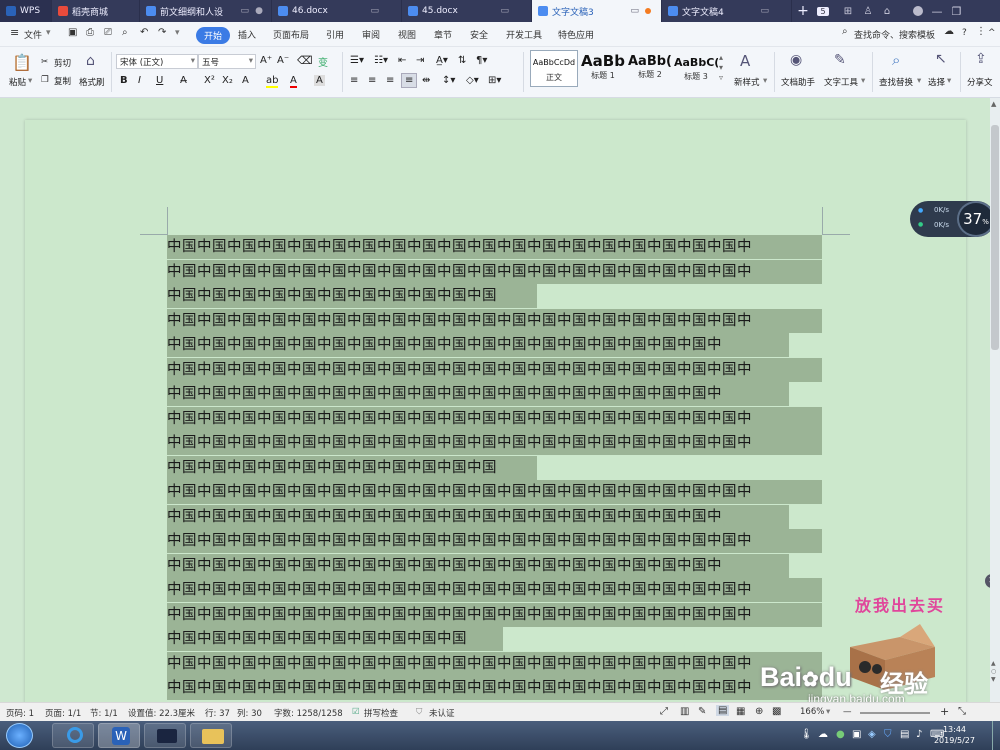  Describe the element at coordinates (964, 33) in the screenshot. I see `help-icon: ?` at that location.